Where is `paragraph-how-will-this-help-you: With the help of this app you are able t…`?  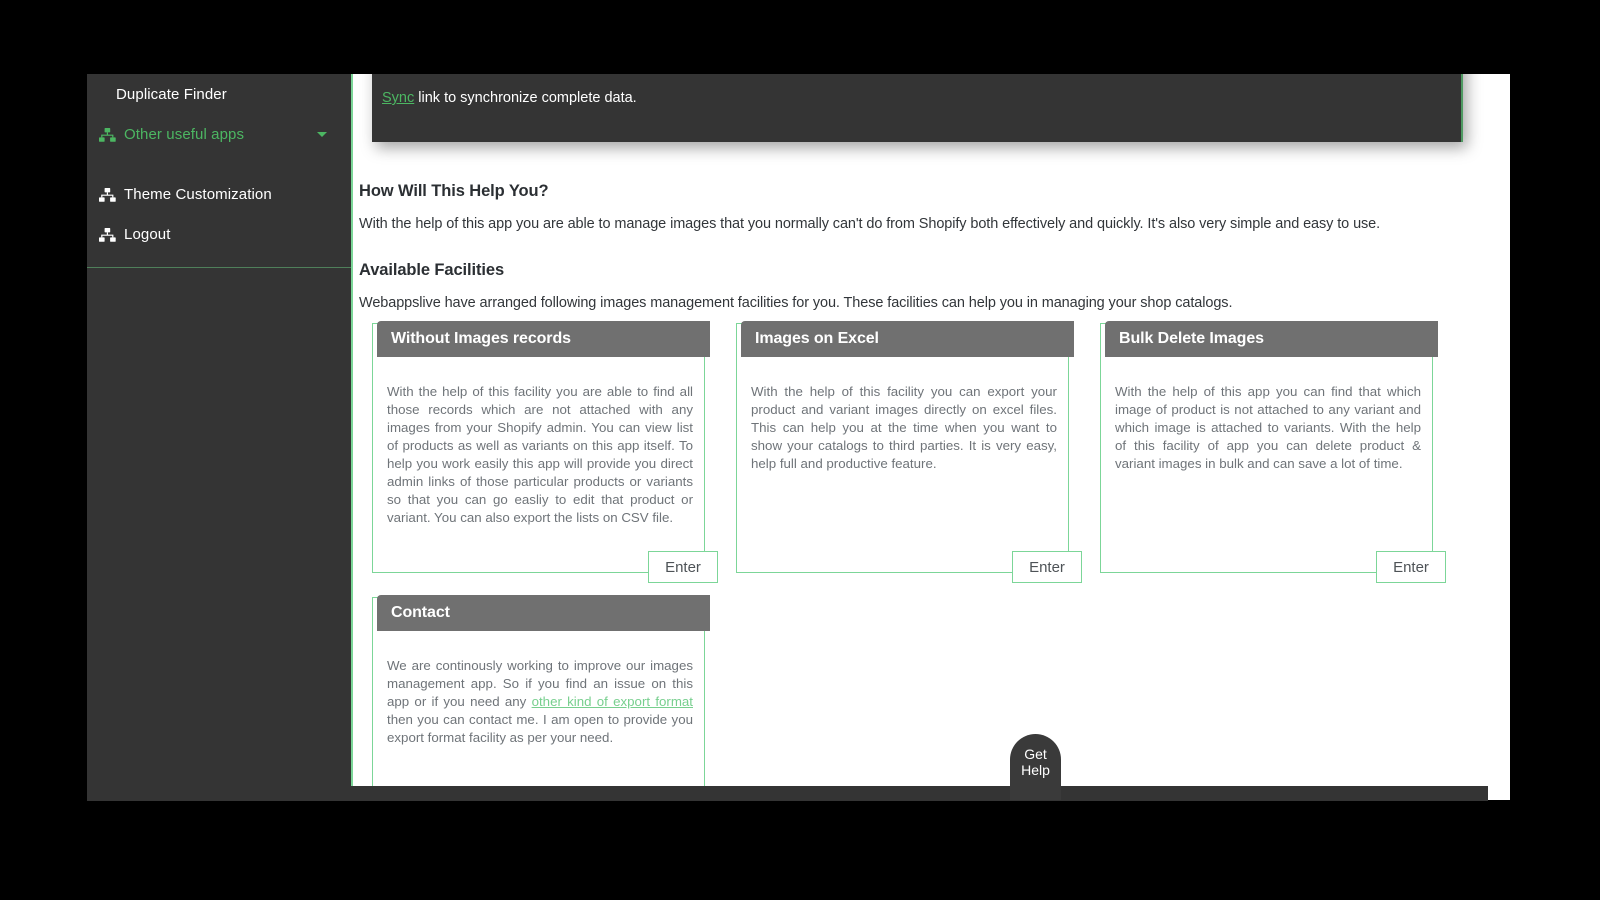 paragraph-how-will-this-help-you: With the help of this app you are able t… is located at coordinates (870, 223).